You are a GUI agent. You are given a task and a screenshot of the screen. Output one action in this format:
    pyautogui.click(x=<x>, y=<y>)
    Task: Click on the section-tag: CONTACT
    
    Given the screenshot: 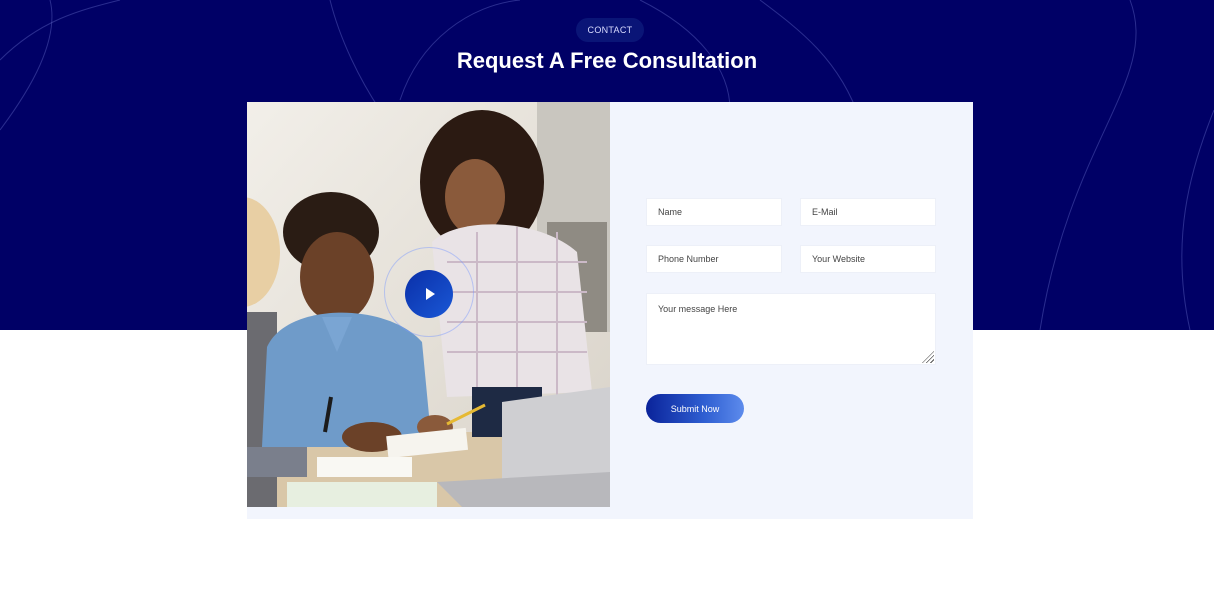 What is the action you would take?
    pyautogui.click(x=610, y=30)
    